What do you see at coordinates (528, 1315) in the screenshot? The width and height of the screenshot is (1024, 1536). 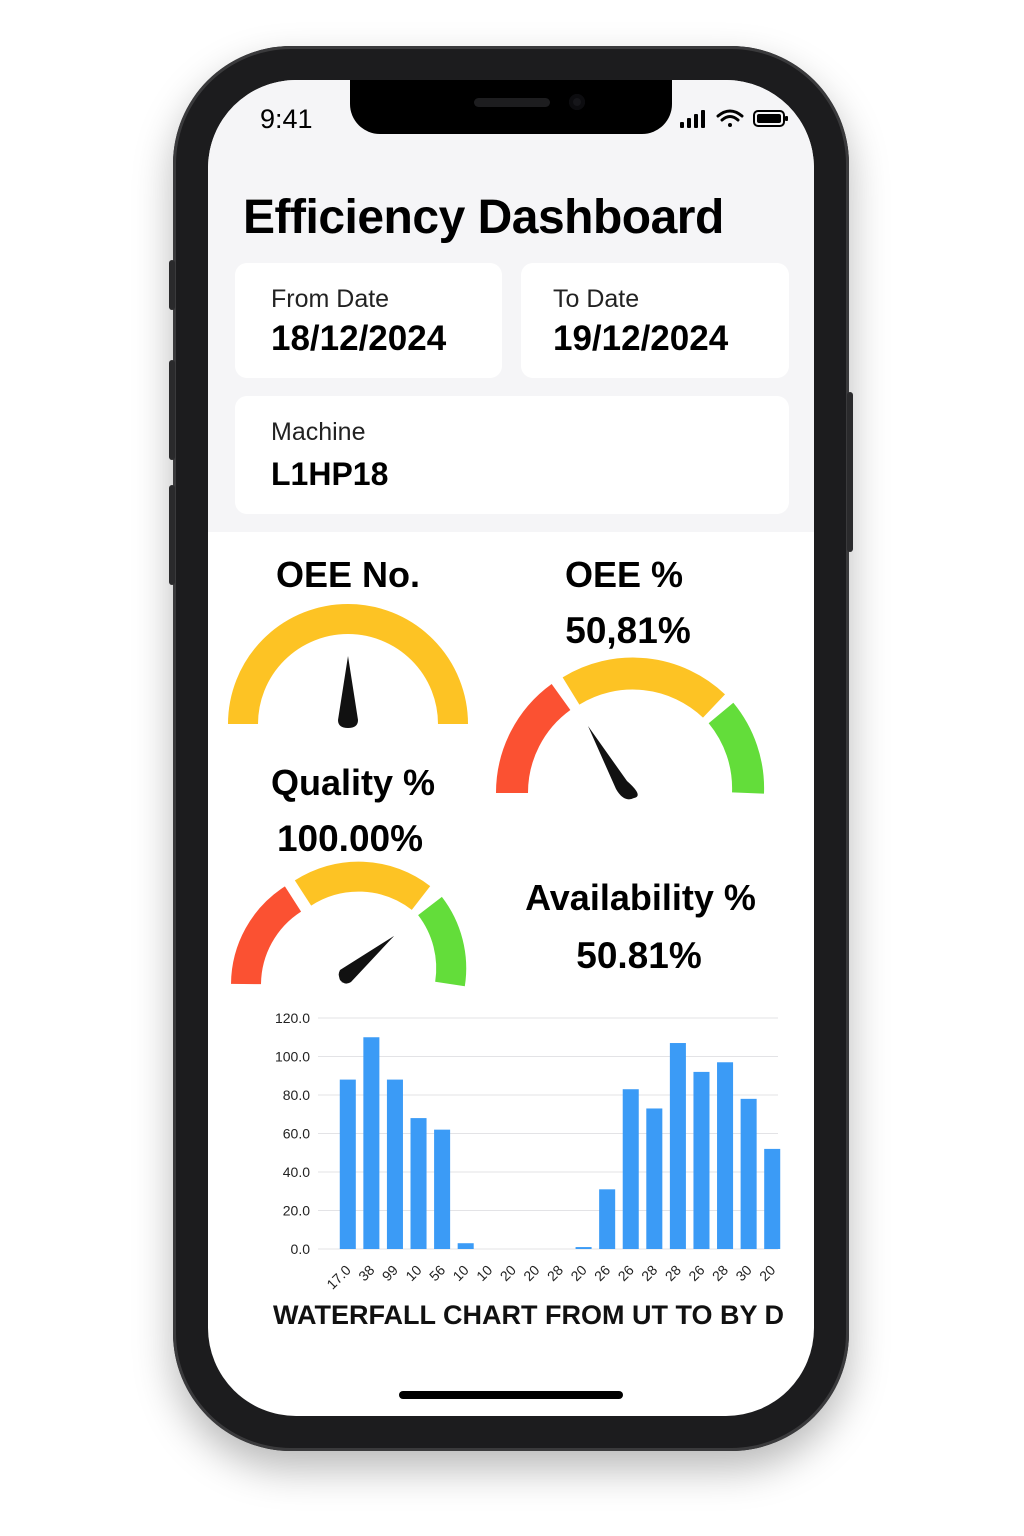 I see `chart-caption: WATERFALL CHART FROM UT TO BY D` at bounding box center [528, 1315].